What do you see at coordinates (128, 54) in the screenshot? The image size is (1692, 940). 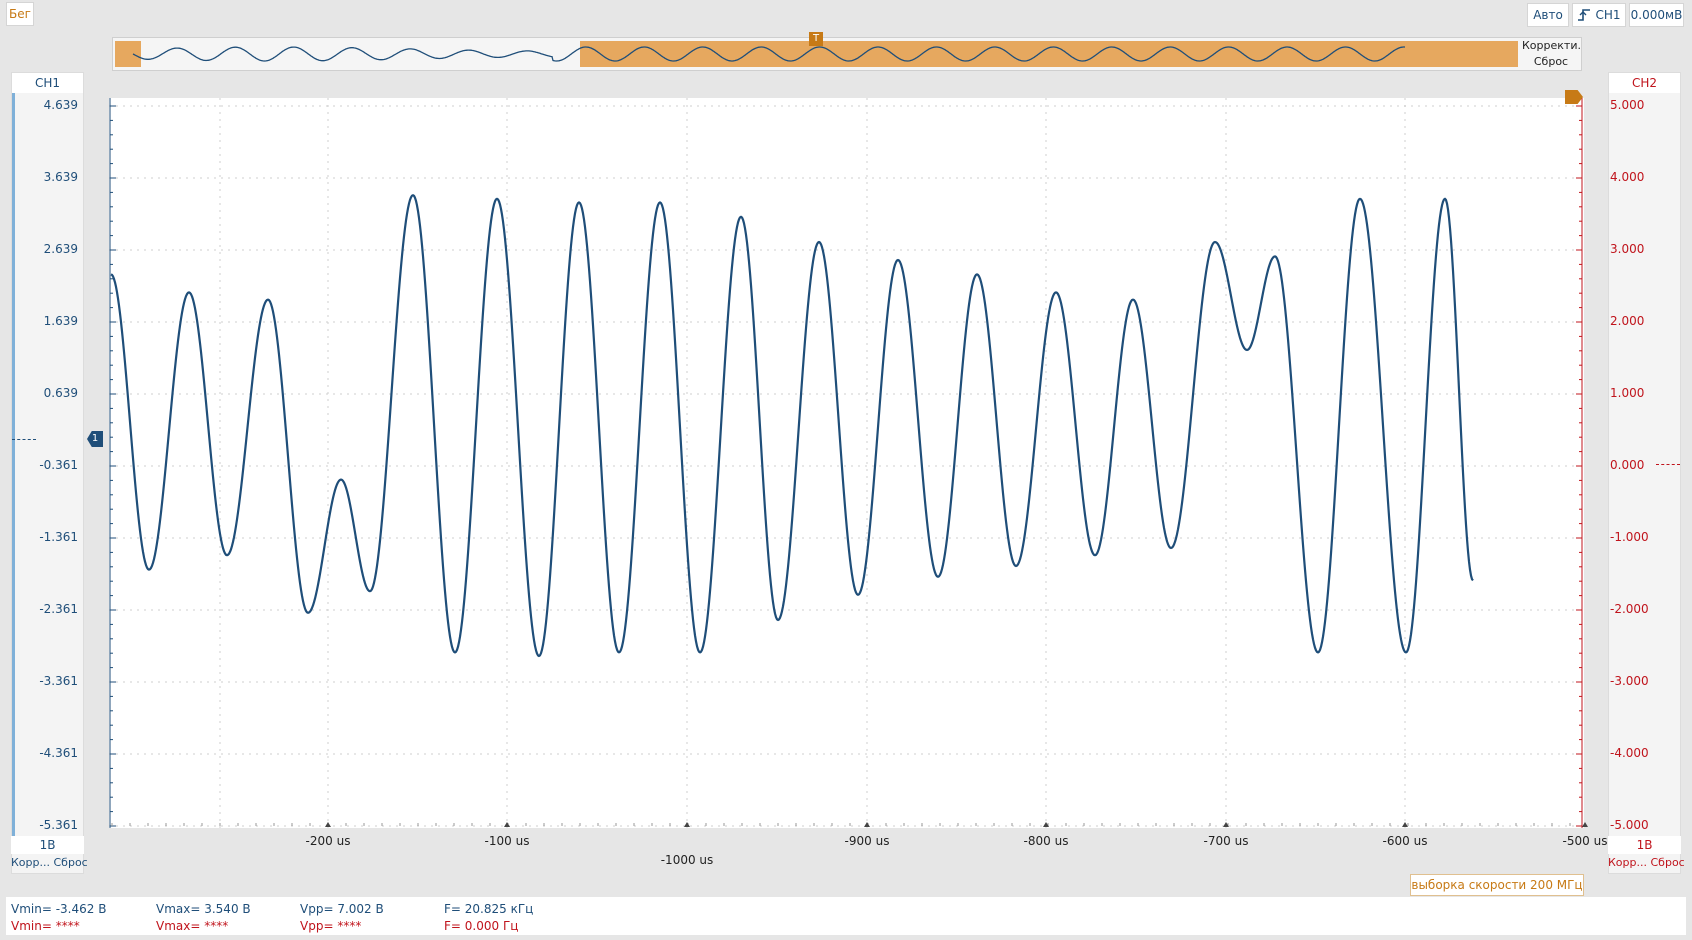 I see `overview-left-window` at bounding box center [128, 54].